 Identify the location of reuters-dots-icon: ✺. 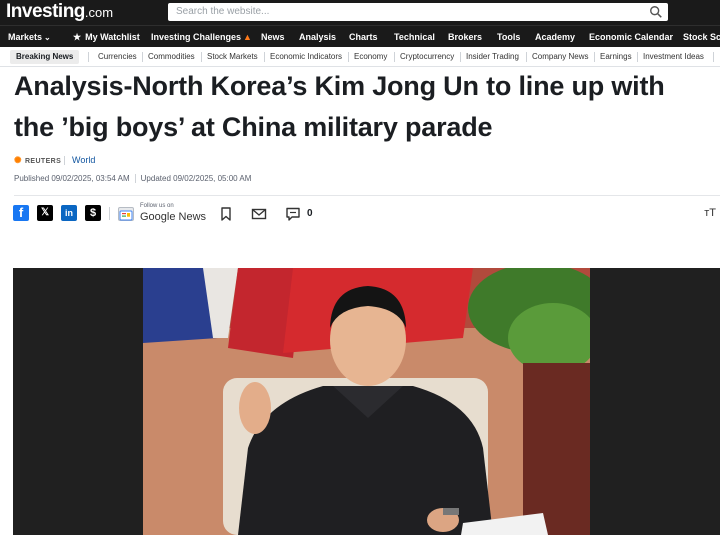
(18, 160).